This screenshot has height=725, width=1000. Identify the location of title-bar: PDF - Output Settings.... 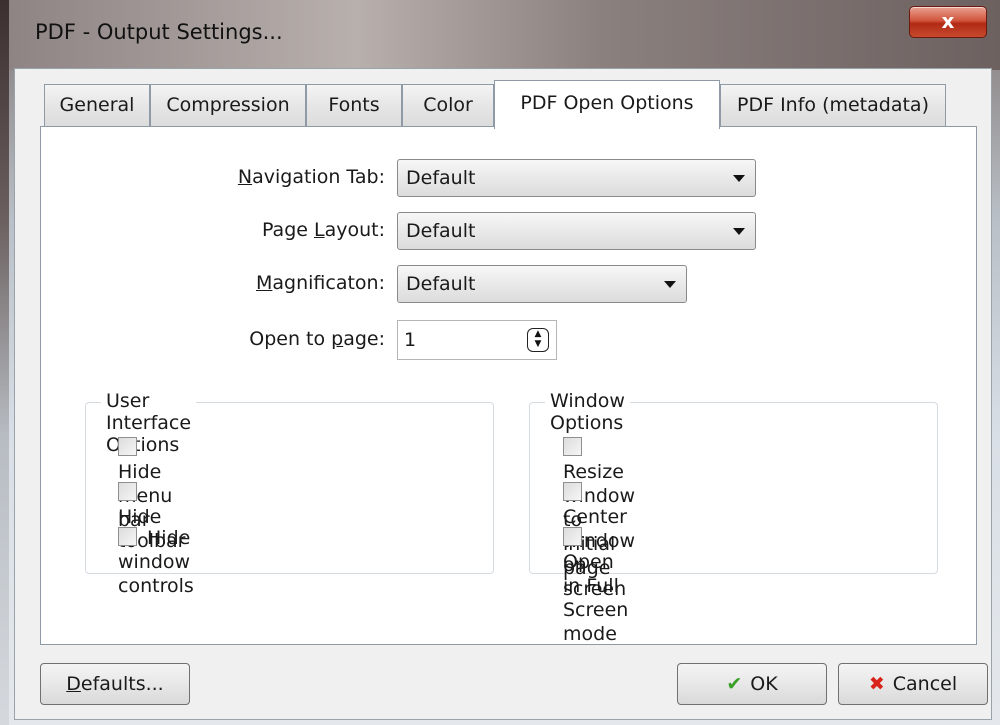
(504, 35).